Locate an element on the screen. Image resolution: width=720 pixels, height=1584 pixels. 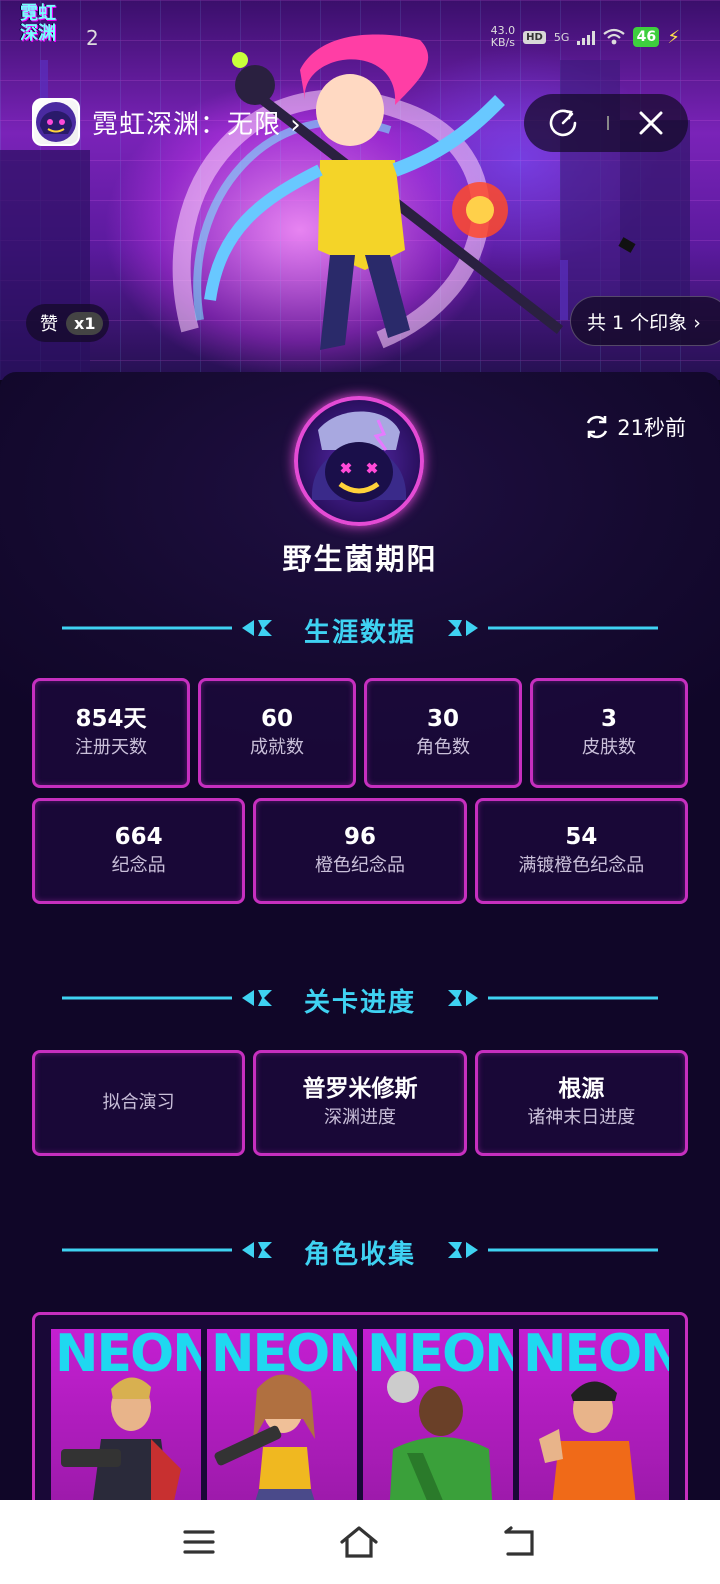
likes-pill: 赞 x1 is located at coordinates (68, 323).